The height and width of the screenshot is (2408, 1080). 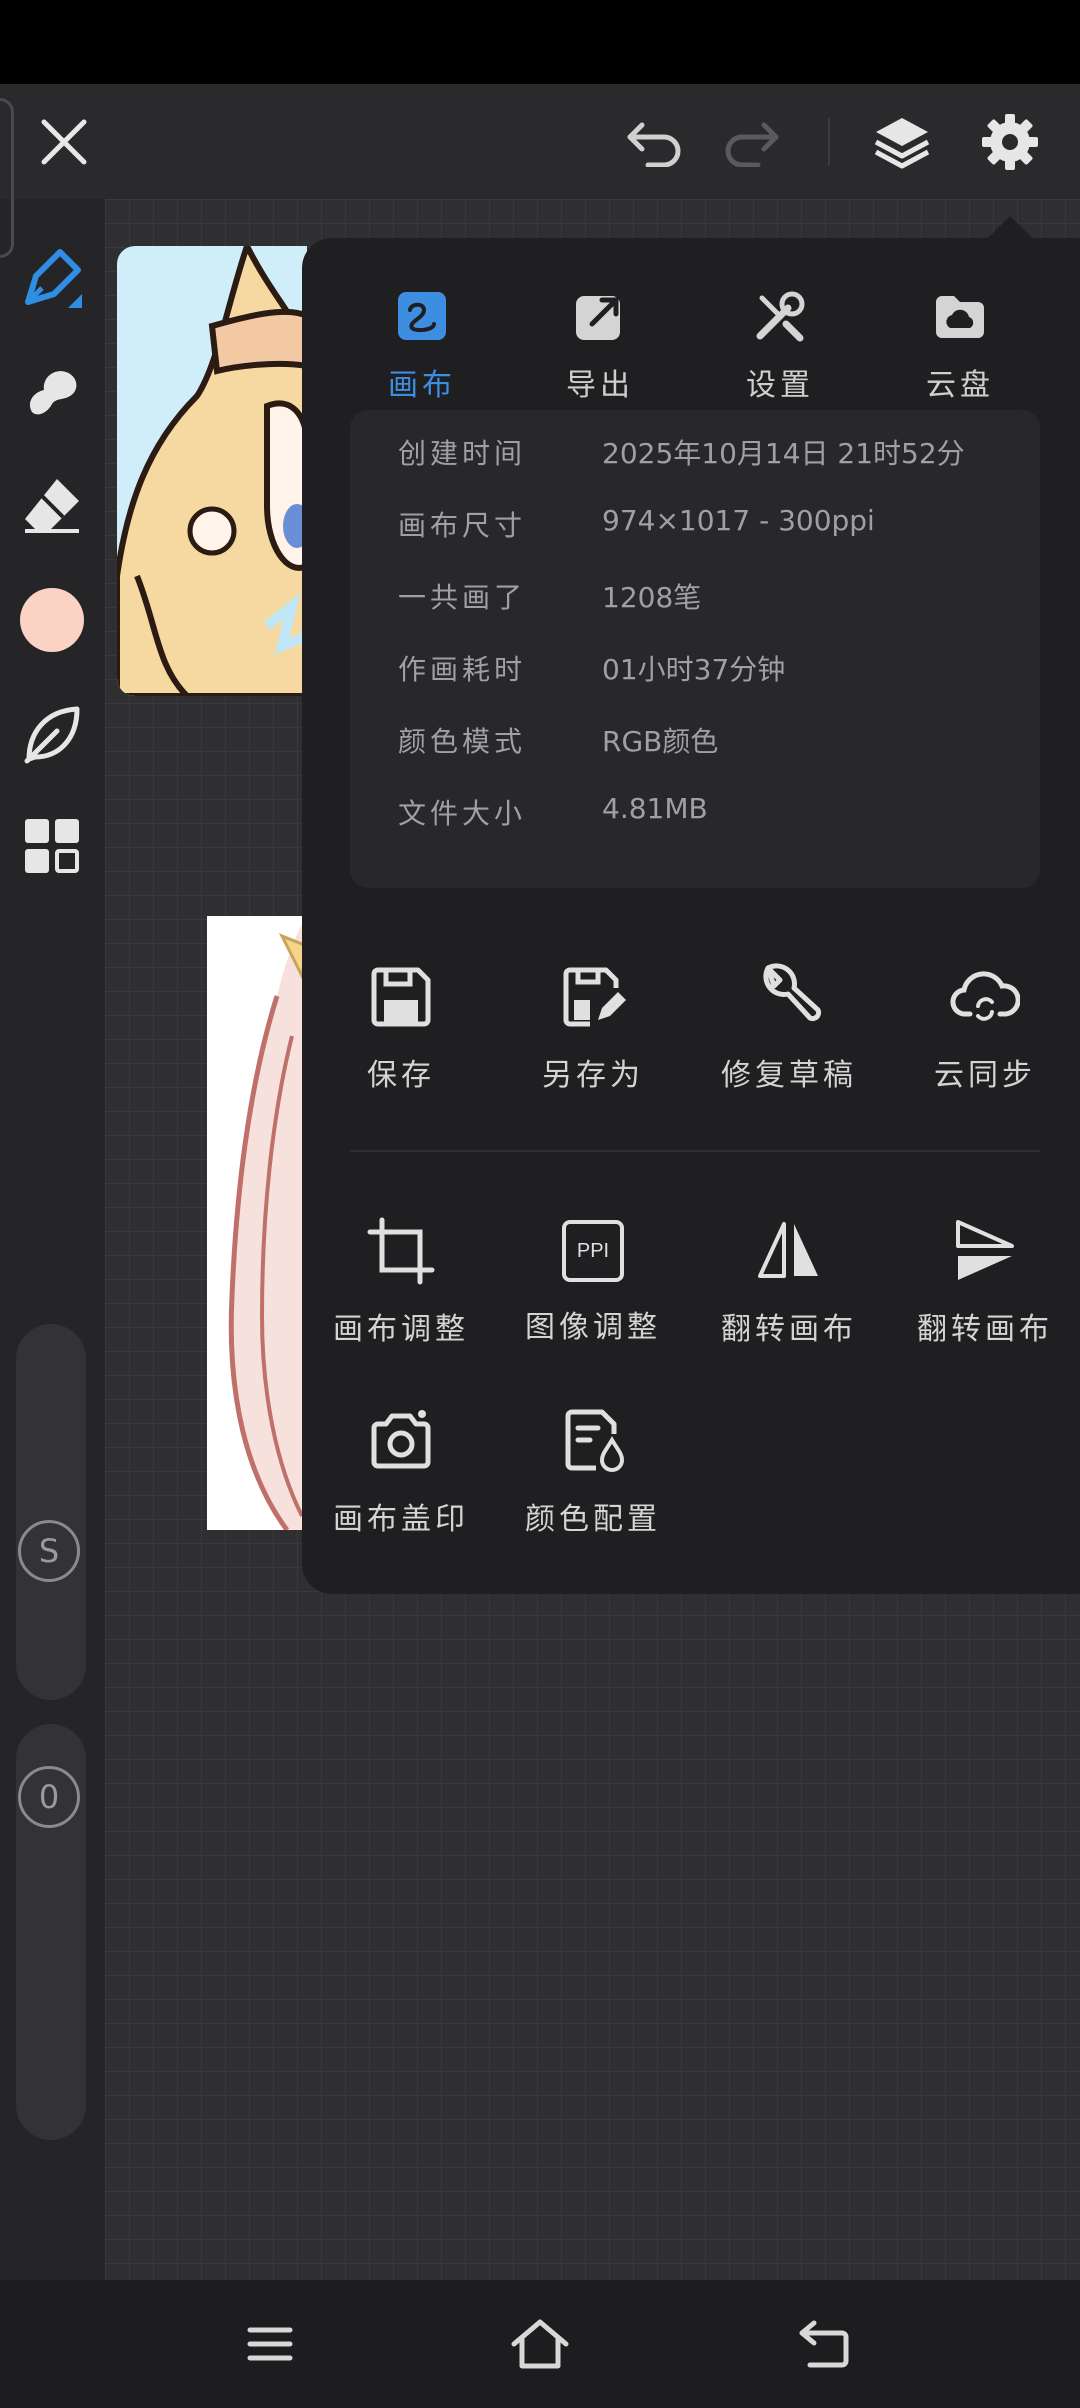 I want to click on tab-canvas: 画布, so click(x=422, y=333).